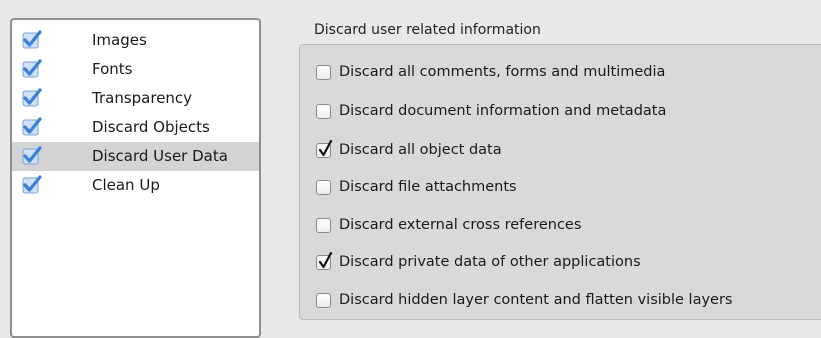  I want to click on option-discard-all-object-data: Discard all object data, so click(409, 150).